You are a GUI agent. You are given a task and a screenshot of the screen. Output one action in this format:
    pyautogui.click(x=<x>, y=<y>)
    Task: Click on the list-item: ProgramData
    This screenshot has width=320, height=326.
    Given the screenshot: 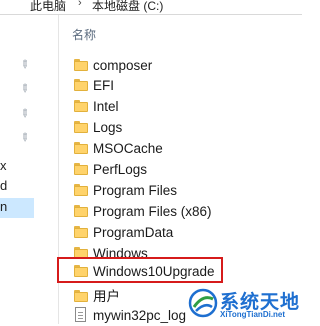 What is the action you would take?
    pyautogui.click(x=187, y=232)
    